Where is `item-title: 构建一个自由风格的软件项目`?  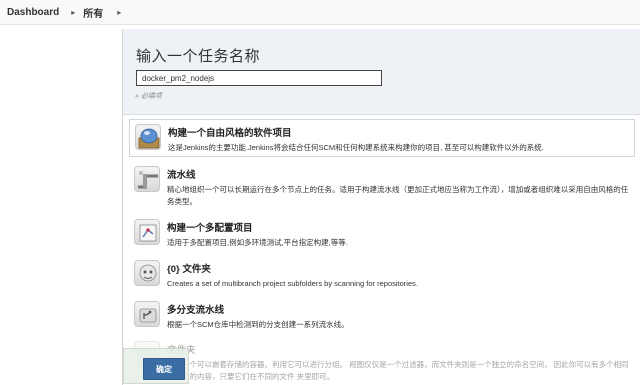 item-title: 构建一个自由风格的软件项目 is located at coordinates (230, 133).